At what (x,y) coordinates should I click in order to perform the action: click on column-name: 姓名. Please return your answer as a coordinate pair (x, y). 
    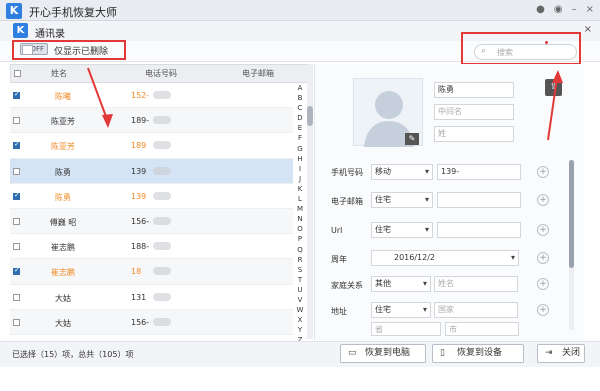
    Looking at the image, I should click on (59, 73).